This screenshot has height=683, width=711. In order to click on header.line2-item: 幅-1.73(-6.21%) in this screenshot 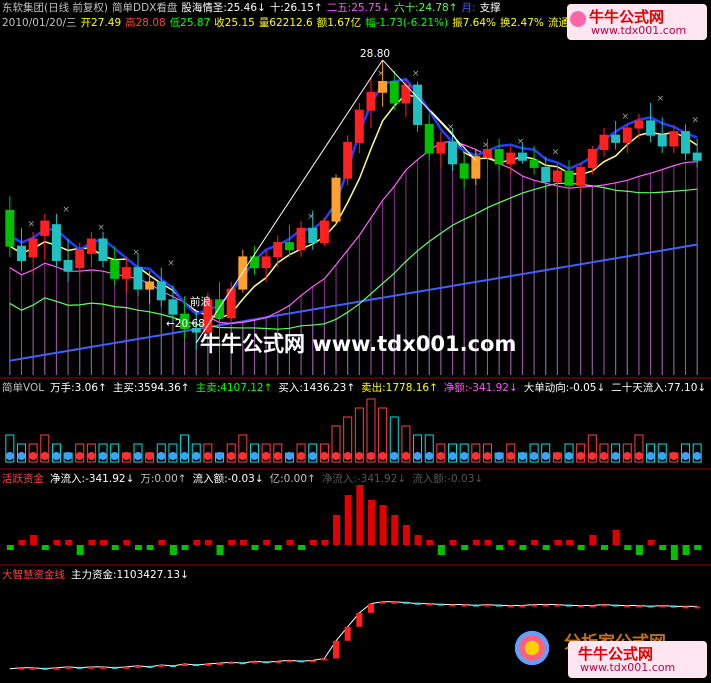, I will do `click(407, 23)`.